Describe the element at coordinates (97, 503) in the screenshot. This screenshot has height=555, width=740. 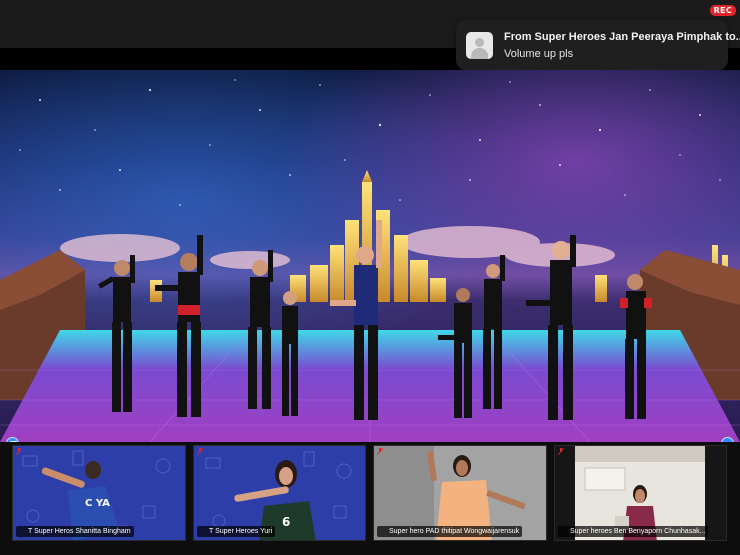
I see `svg-text: C YA` at that location.